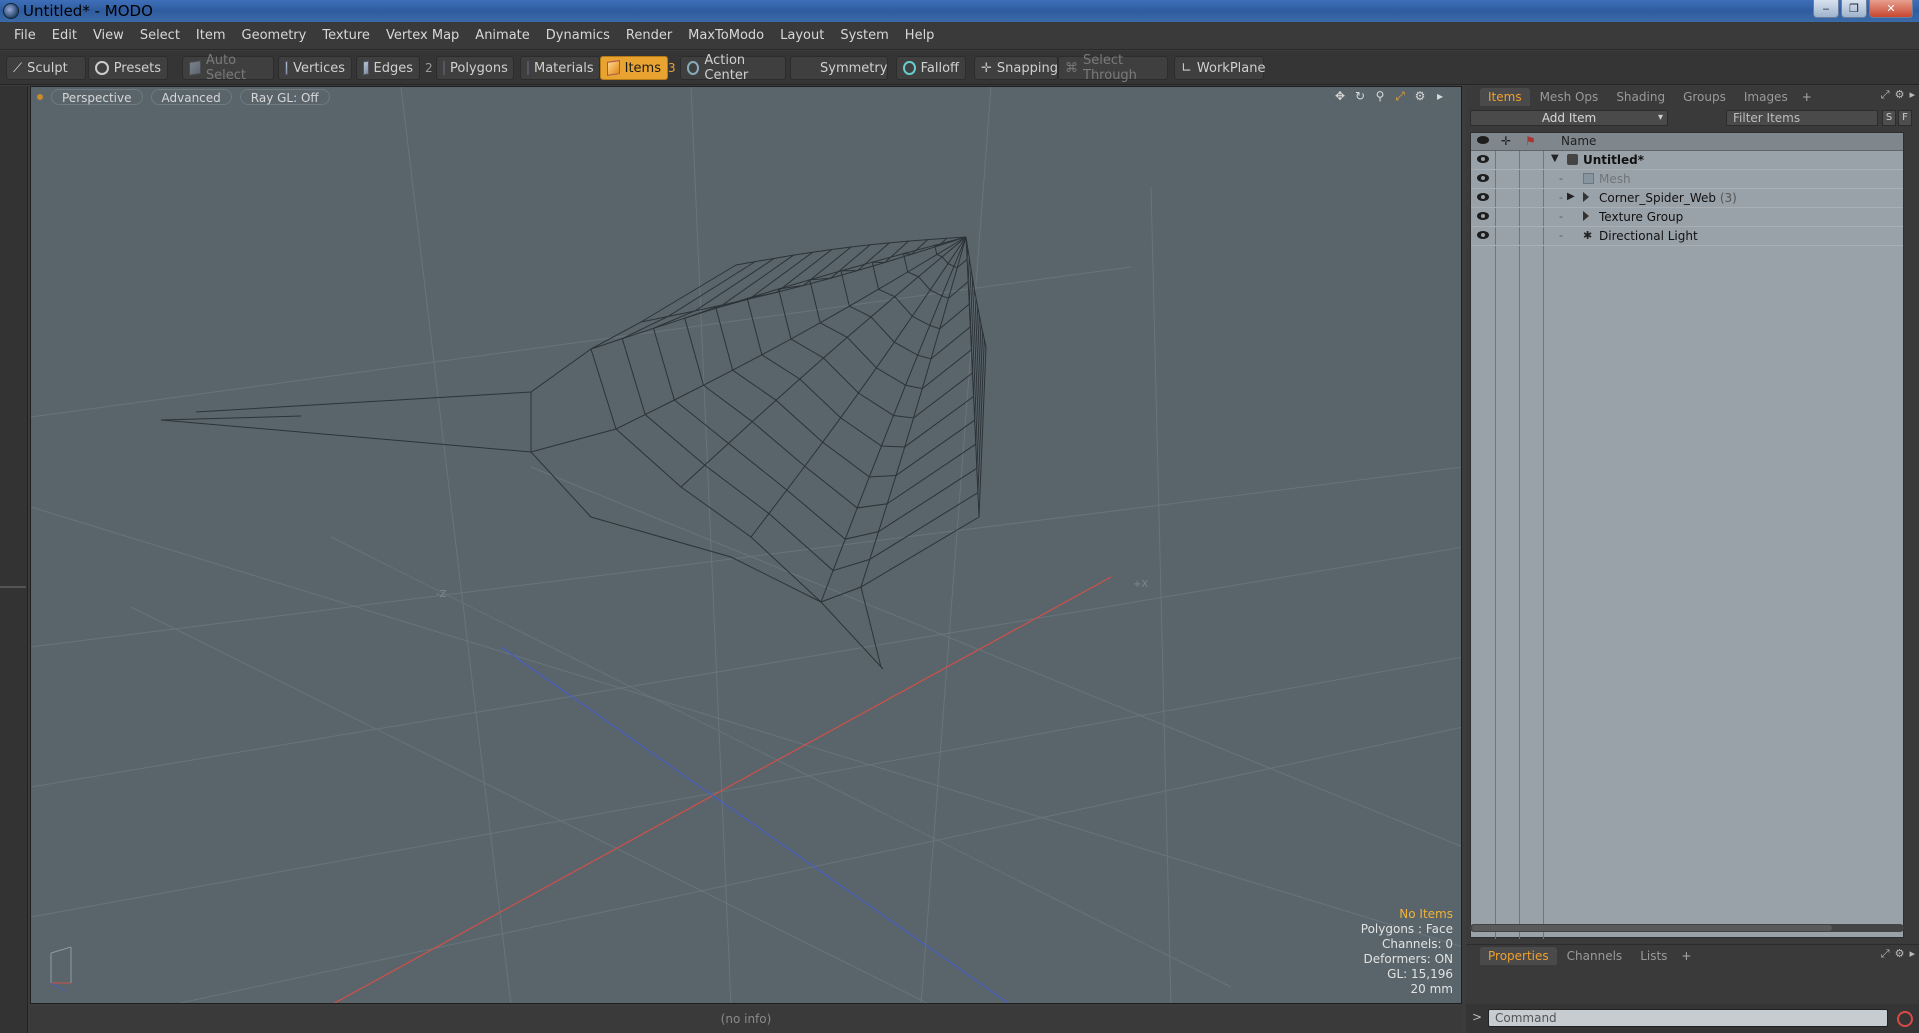  What do you see at coordinates (1400, 96) in the screenshot?
I see `fit-view-icon: ⤢` at bounding box center [1400, 96].